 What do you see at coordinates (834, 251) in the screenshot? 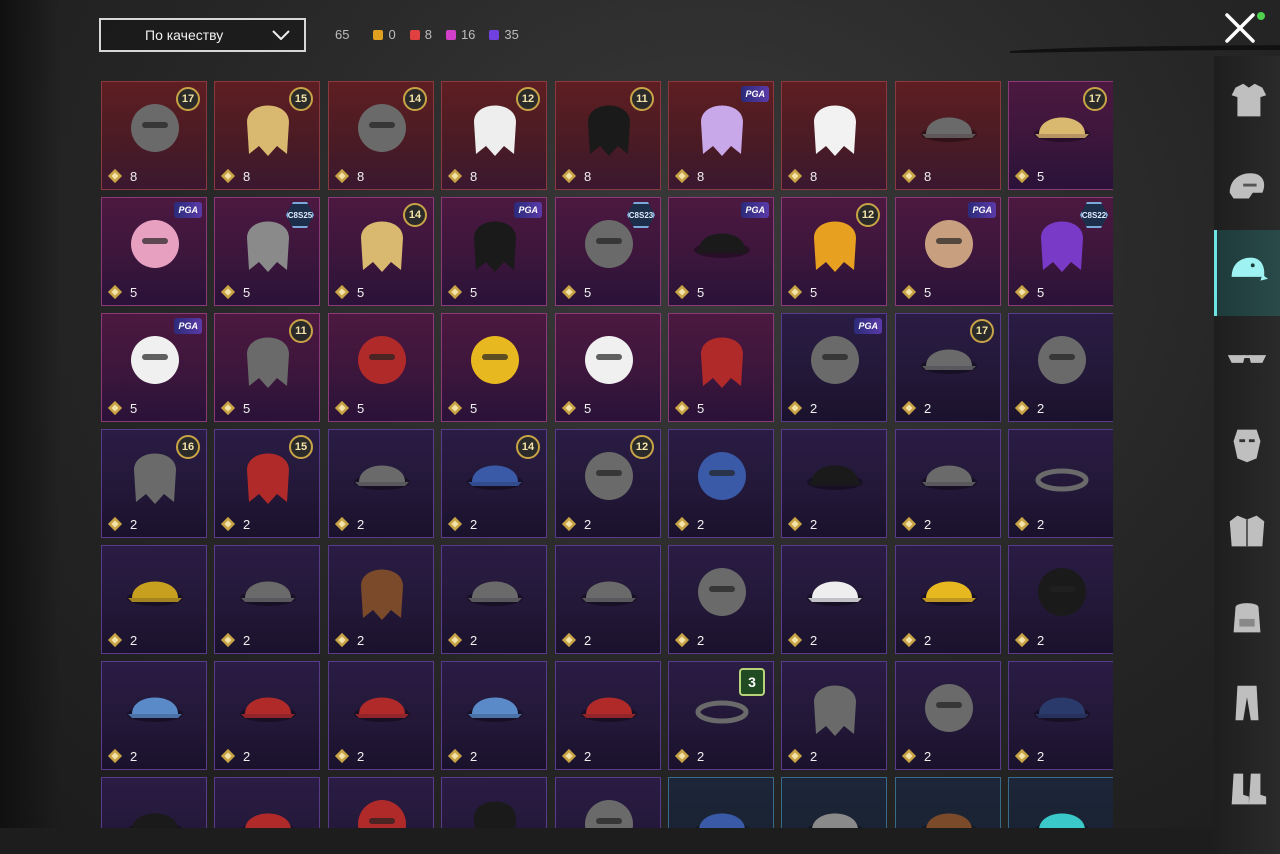
I see `inventory-item: 12 5` at bounding box center [834, 251].